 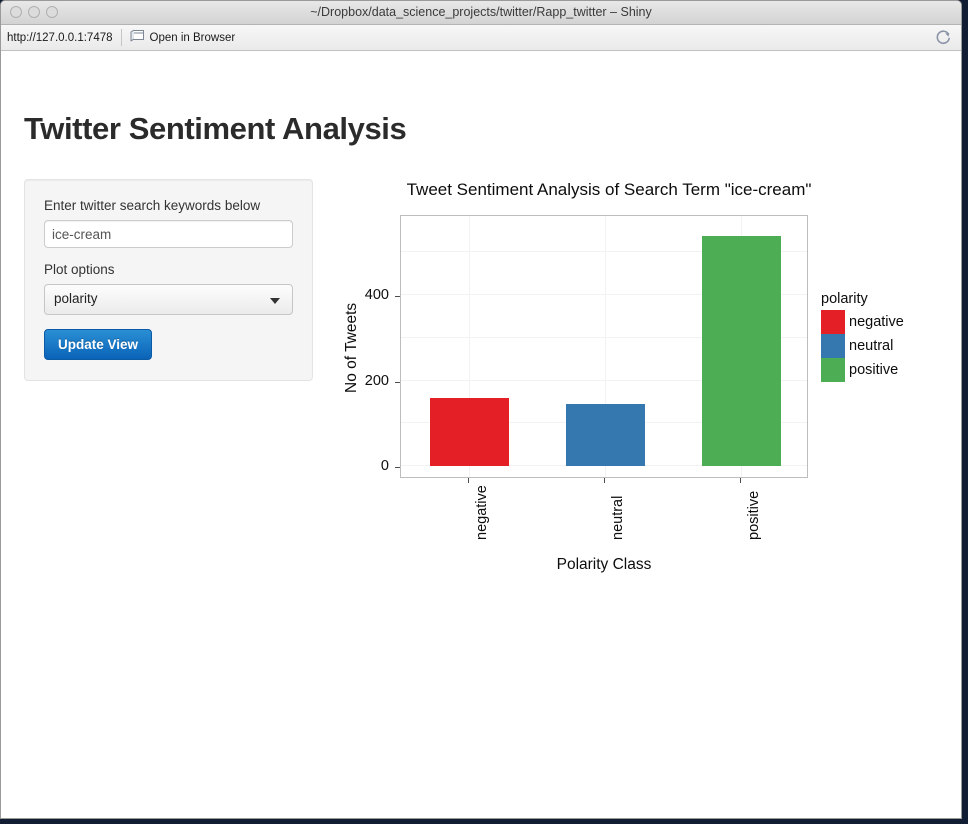 What do you see at coordinates (79, 269) in the screenshot?
I see `plot-options-label: Plot options` at bounding box center [79, 269].